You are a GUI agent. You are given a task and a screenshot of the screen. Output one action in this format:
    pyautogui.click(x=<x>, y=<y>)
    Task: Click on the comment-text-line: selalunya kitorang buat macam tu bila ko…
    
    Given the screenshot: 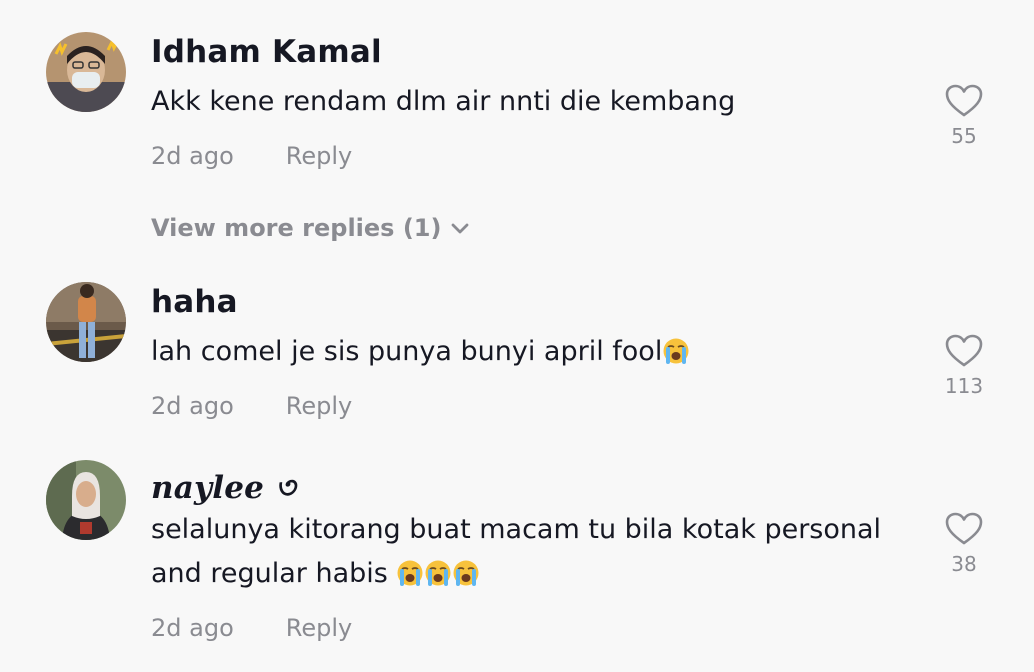 What is the action you would take?
    pyautogui.click(x=516, y=529)
    